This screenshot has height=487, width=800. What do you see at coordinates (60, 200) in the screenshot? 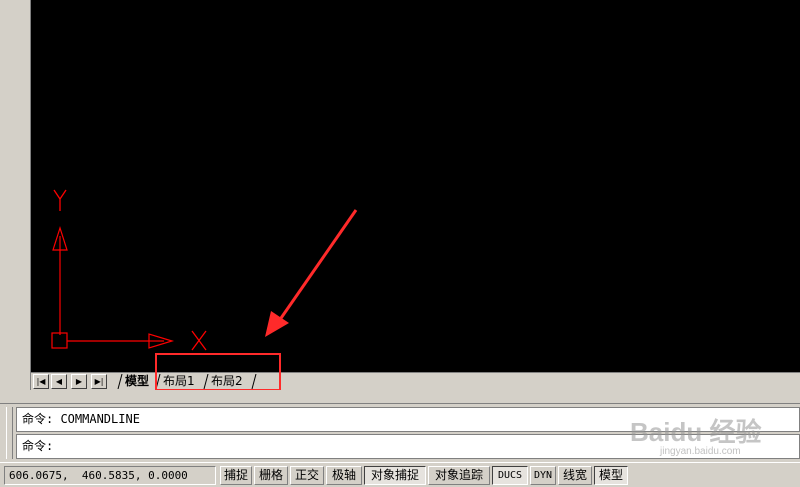
I see `ucs-y-label` at bounding box center [60, 200].